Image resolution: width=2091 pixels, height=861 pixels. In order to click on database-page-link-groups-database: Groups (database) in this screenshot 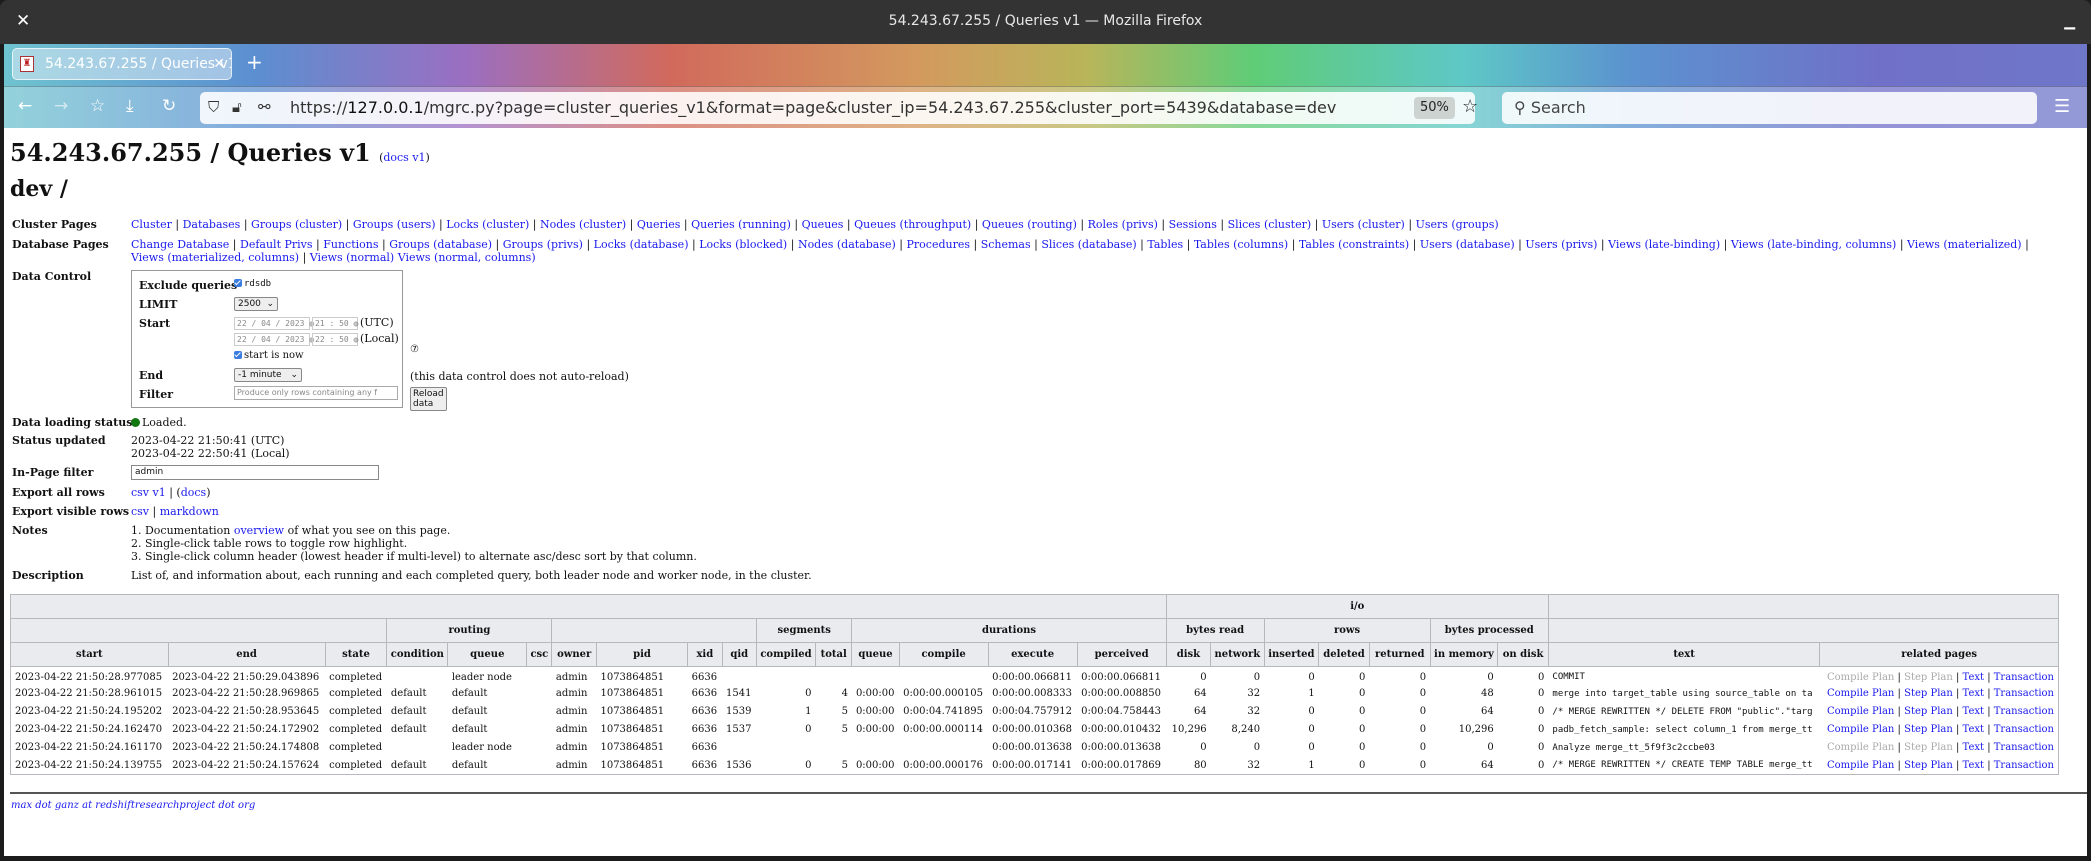, I will do `click(440, 244)`.